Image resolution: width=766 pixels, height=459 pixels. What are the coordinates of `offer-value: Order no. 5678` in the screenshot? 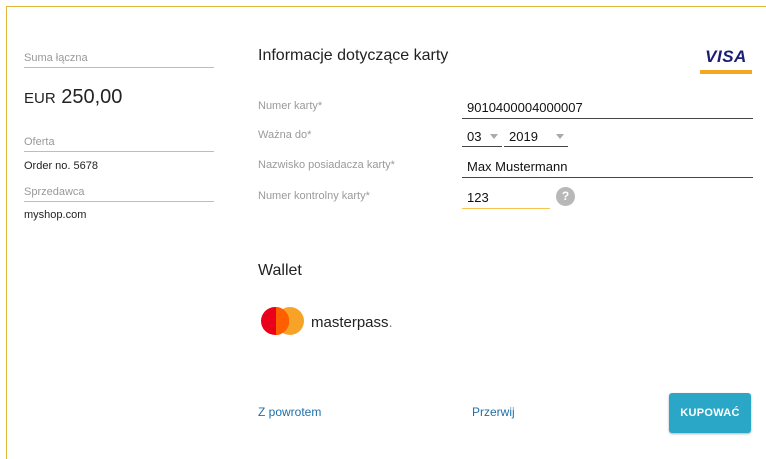 It's located at (61, 166).